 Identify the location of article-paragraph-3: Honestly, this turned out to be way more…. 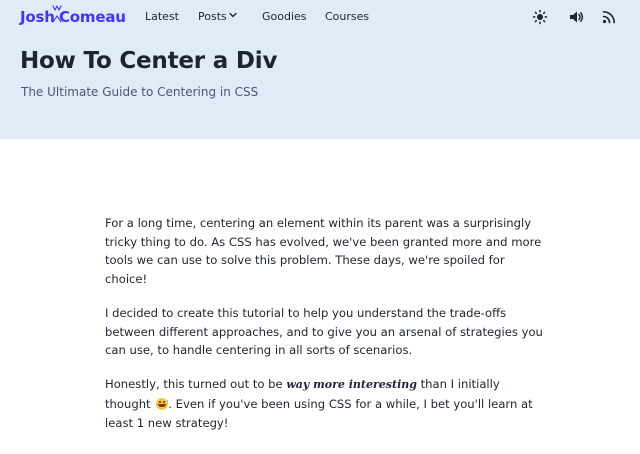
(325, 403).